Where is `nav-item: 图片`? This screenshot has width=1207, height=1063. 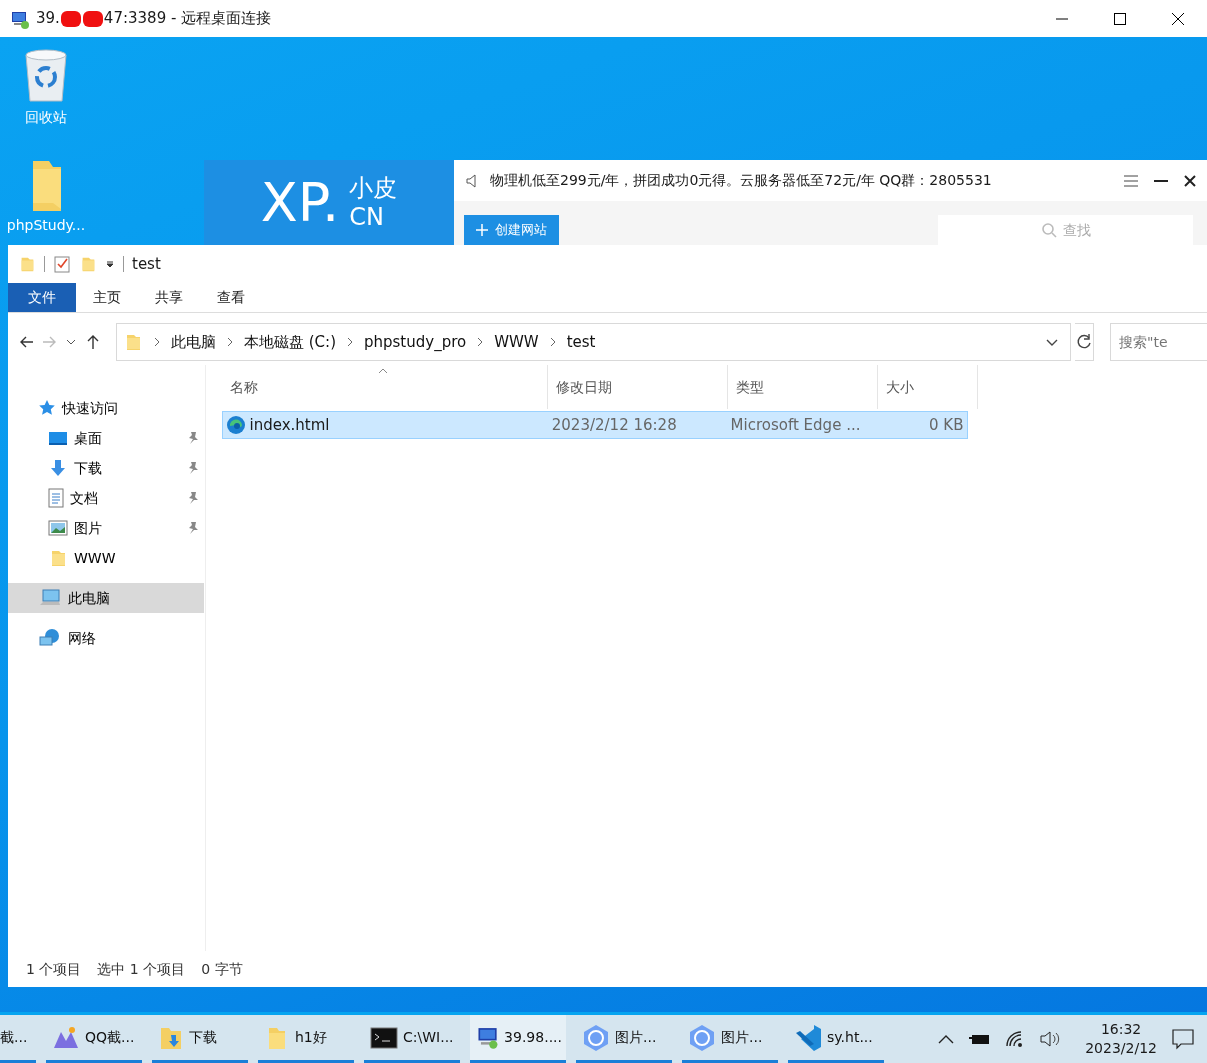 nav-item: 图片 is located at coordinates (106, 528).